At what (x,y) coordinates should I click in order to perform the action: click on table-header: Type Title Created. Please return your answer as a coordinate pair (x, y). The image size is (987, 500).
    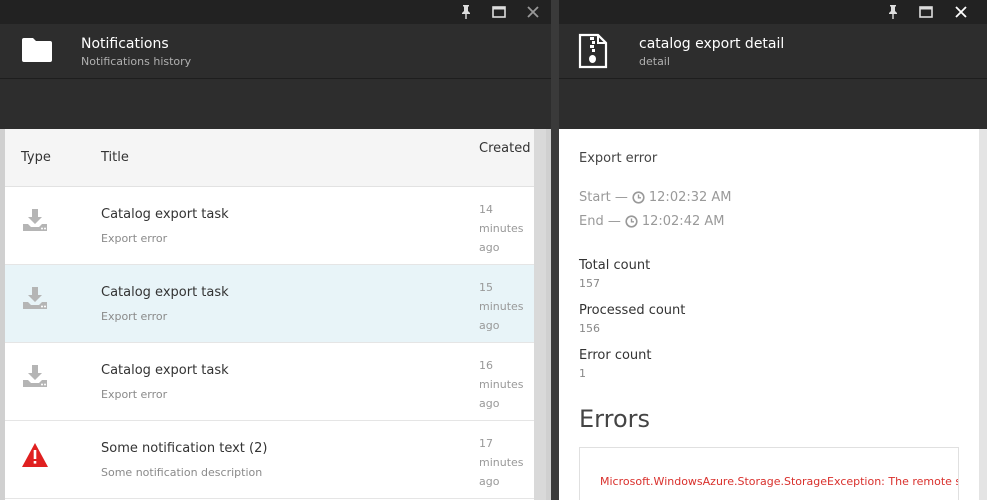
    Looking at the image, I should click on (269, 158).